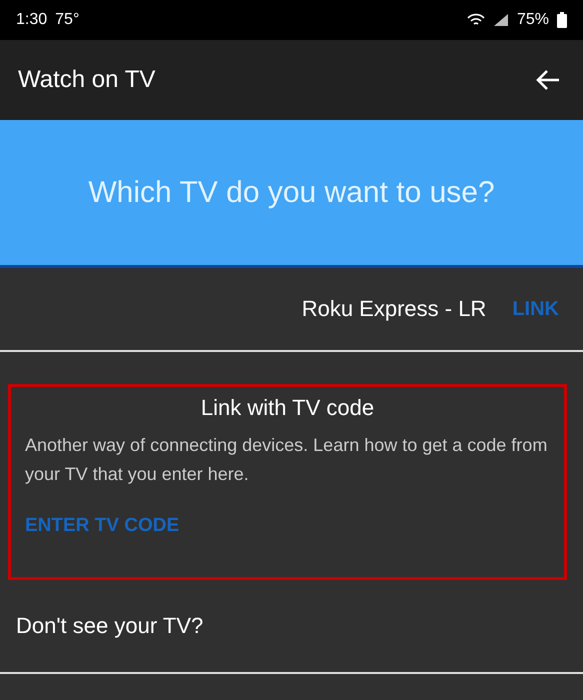  I want to click on status-time: 1:30, so click(32, 20).